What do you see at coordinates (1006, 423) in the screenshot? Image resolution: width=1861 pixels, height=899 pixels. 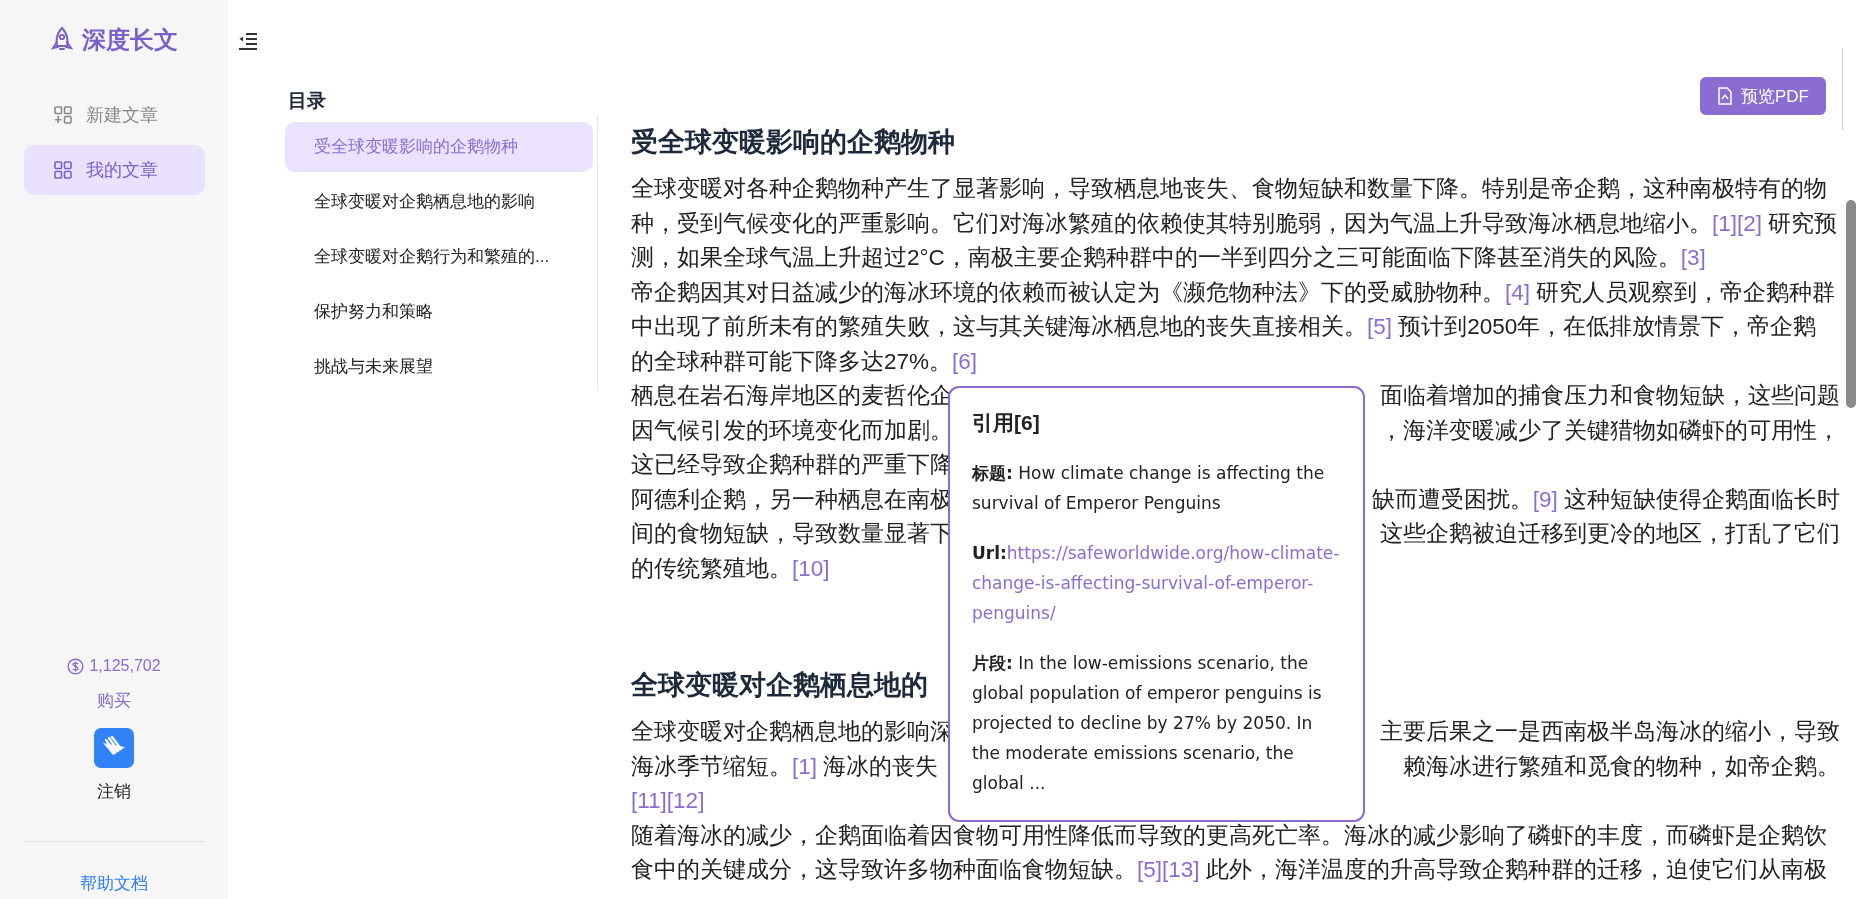 I see `popup-title: 引用[6]` at bounding box center [1006, 423].